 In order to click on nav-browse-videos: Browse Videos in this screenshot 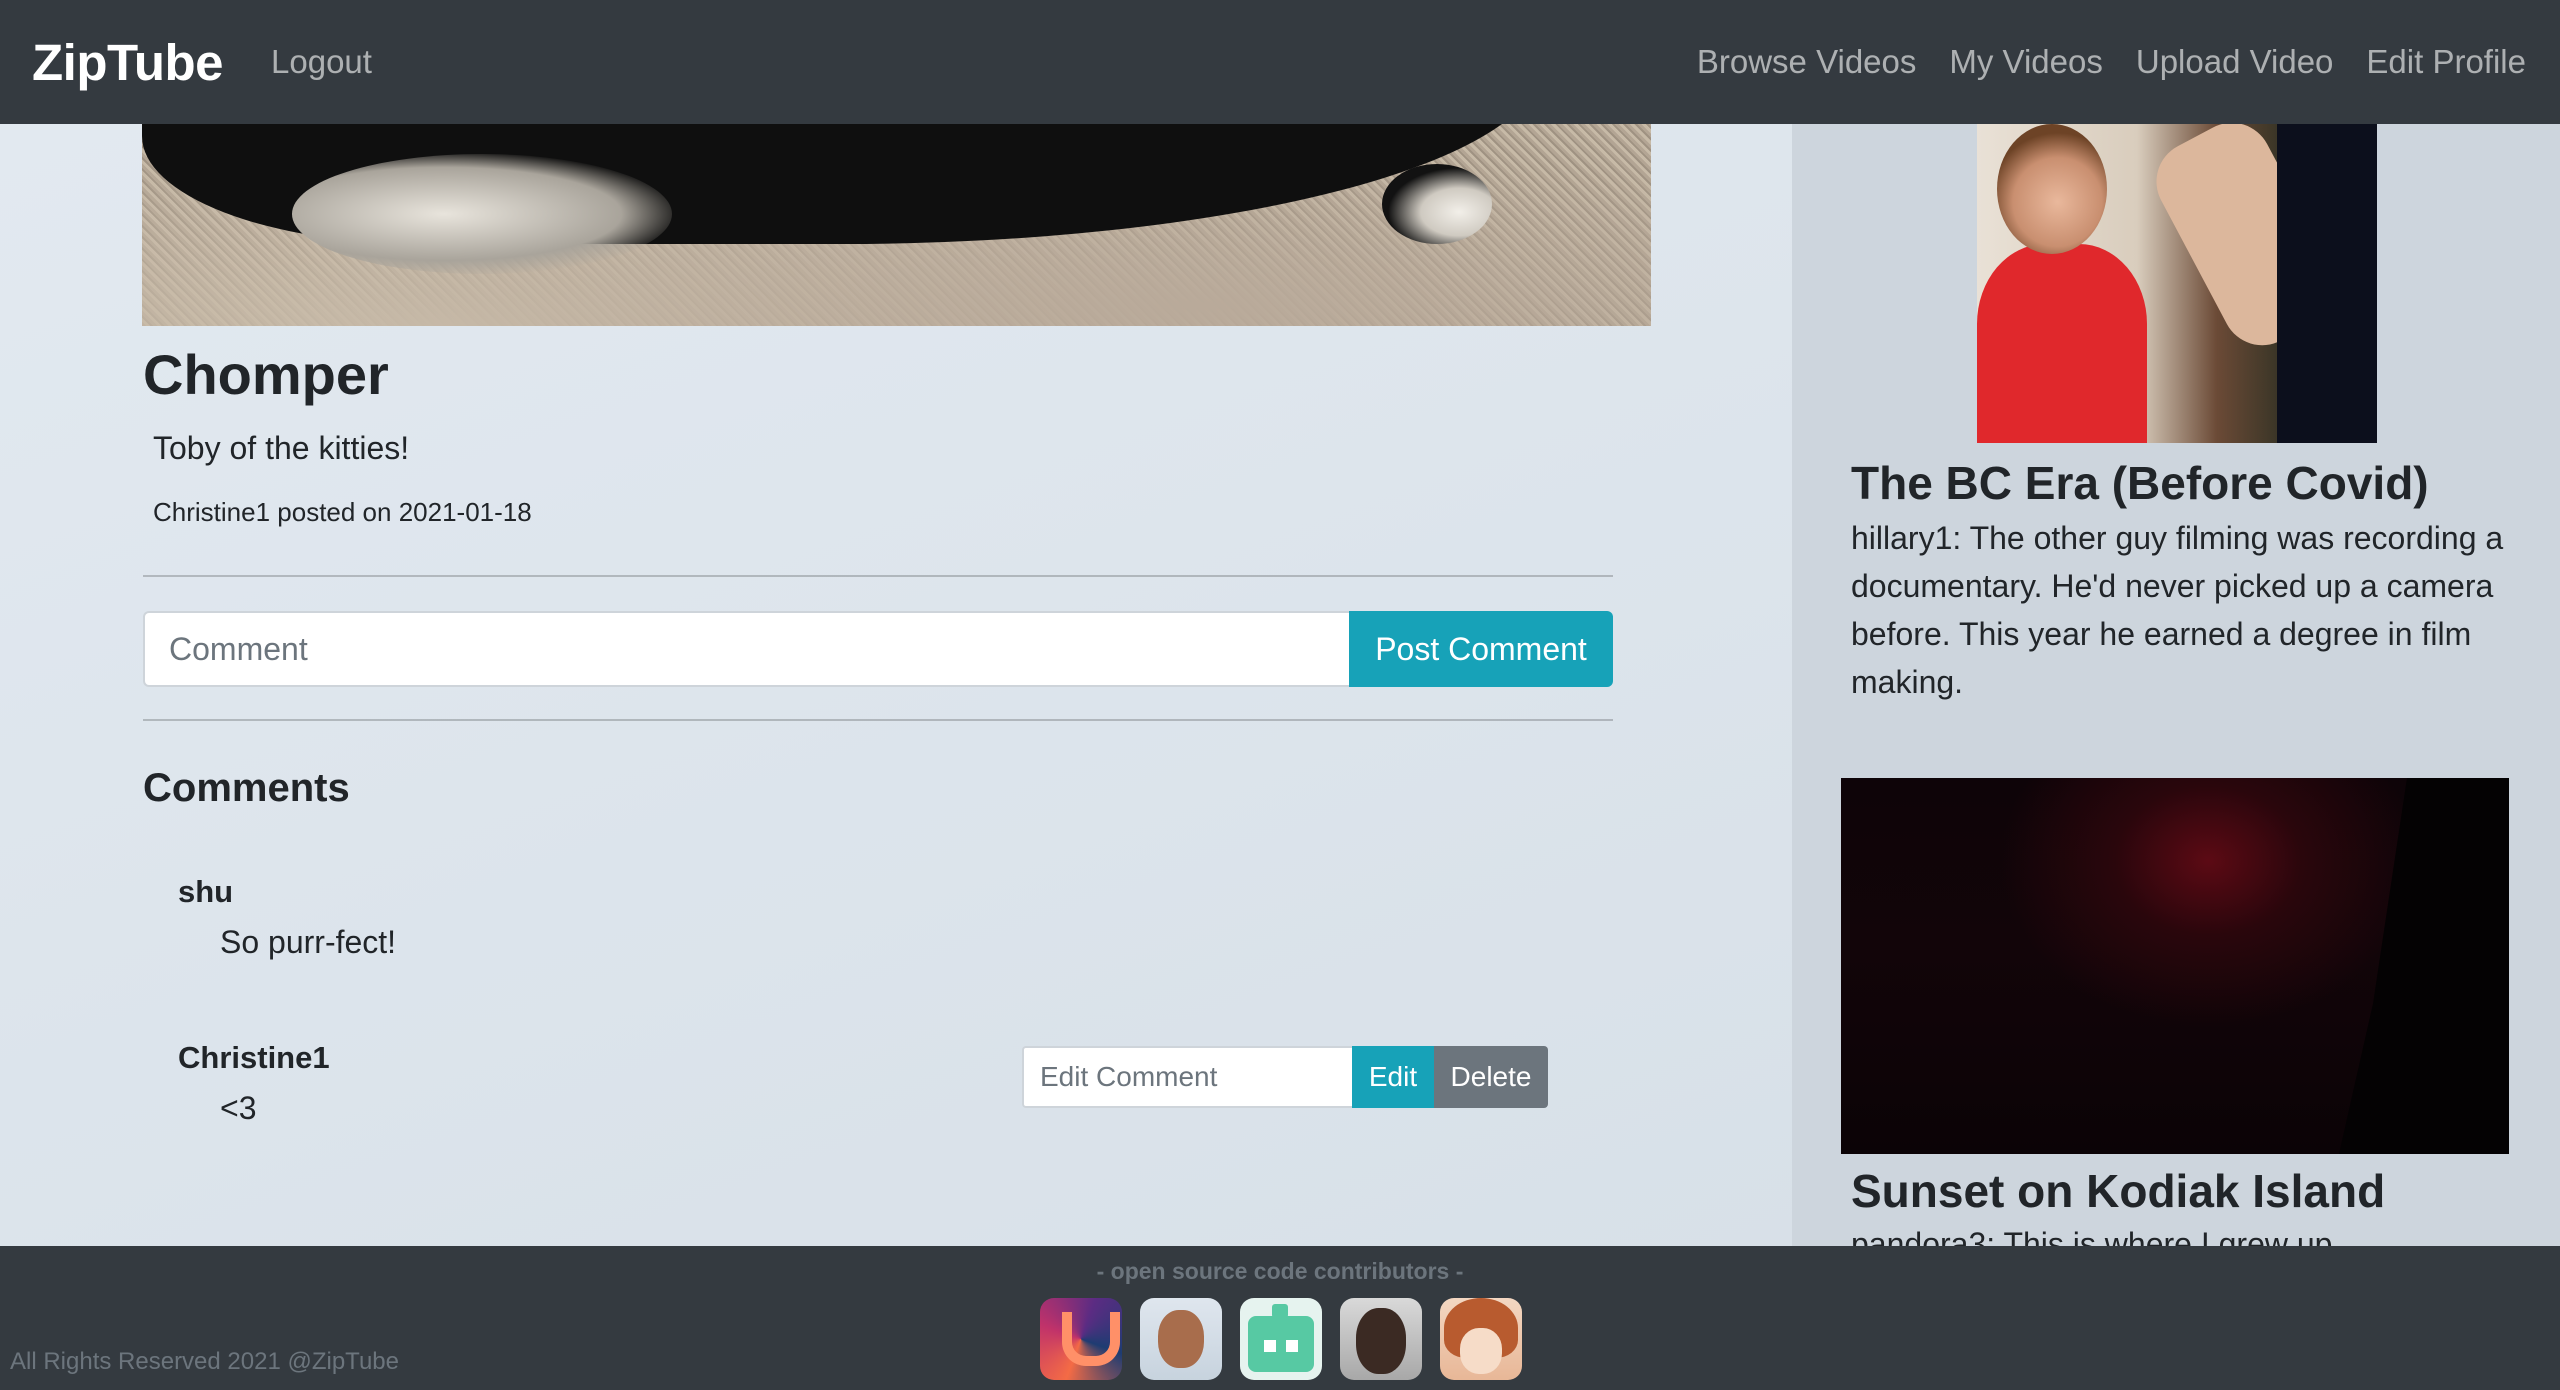, I will do `click(1807, 62)`.